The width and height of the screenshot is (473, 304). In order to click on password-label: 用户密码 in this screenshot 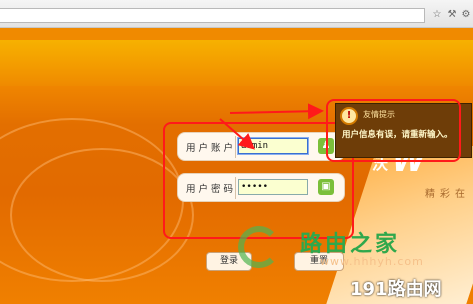, I will do `click(211, 189)`.